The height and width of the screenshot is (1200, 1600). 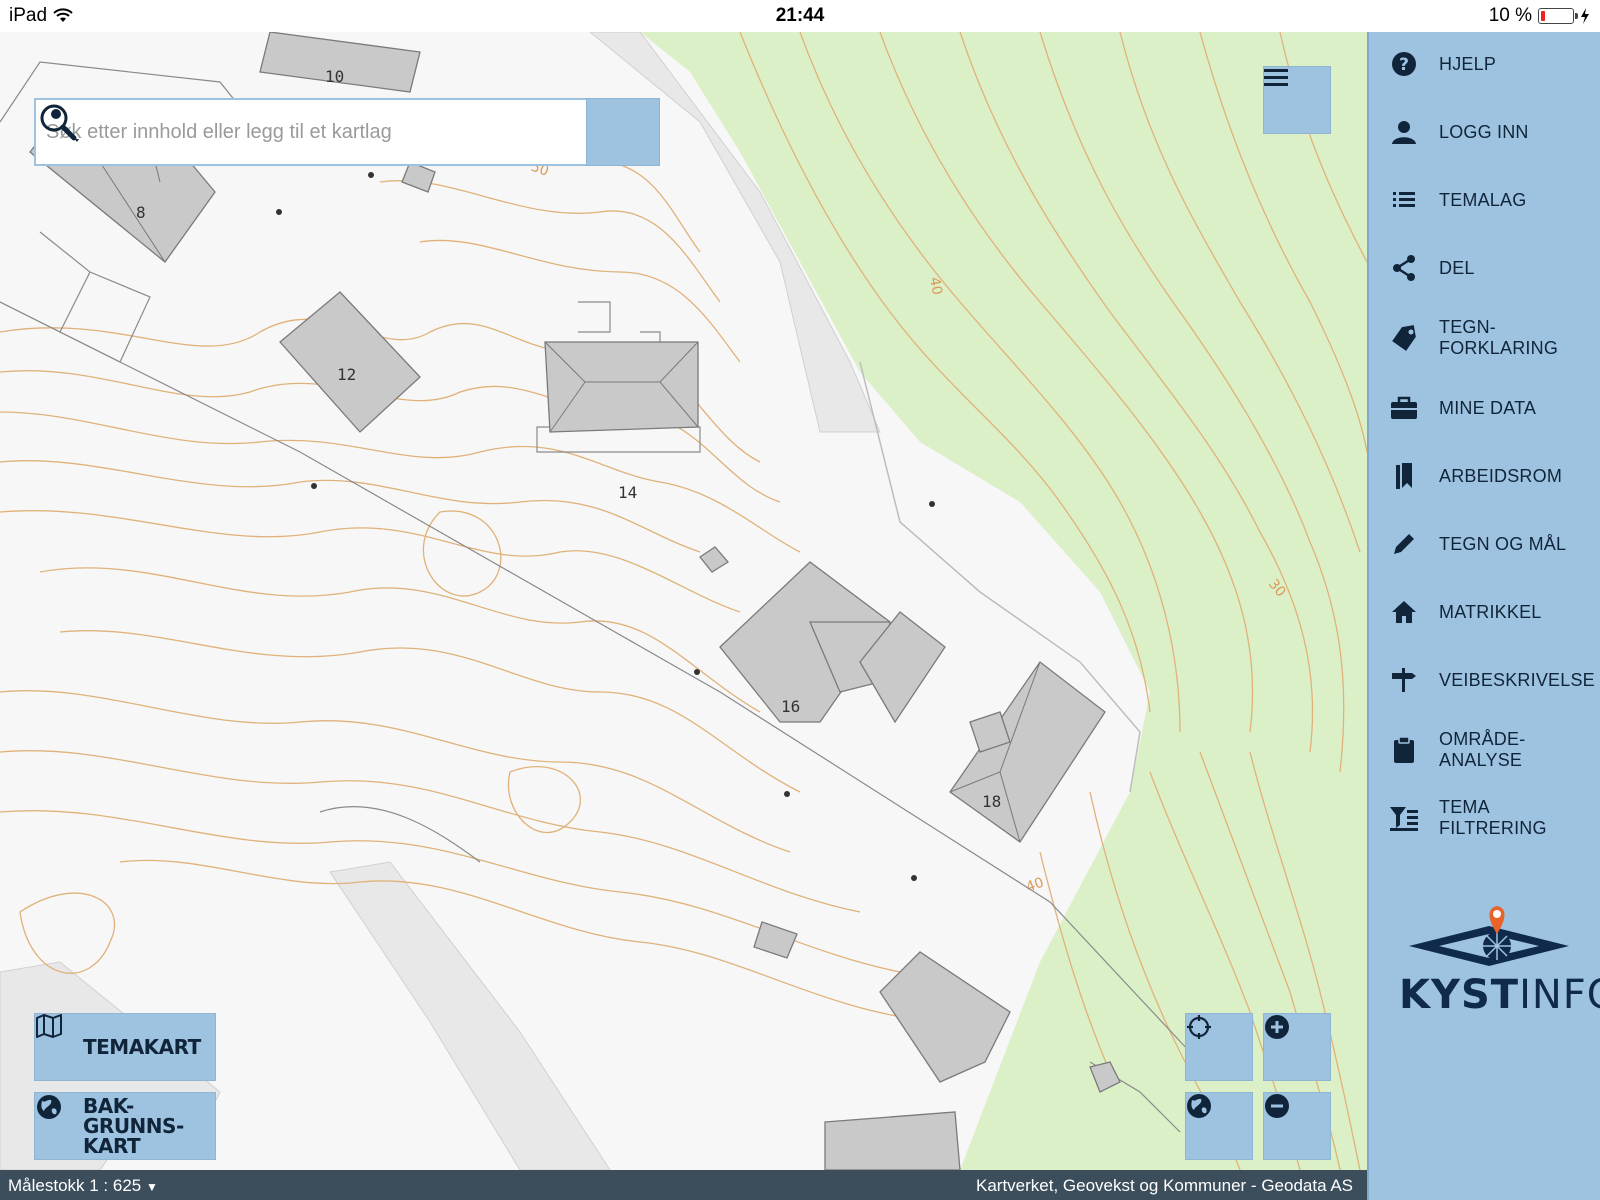 I want to click on sidebar-item-label: TEMALAG, so click(x=1483, y=199).